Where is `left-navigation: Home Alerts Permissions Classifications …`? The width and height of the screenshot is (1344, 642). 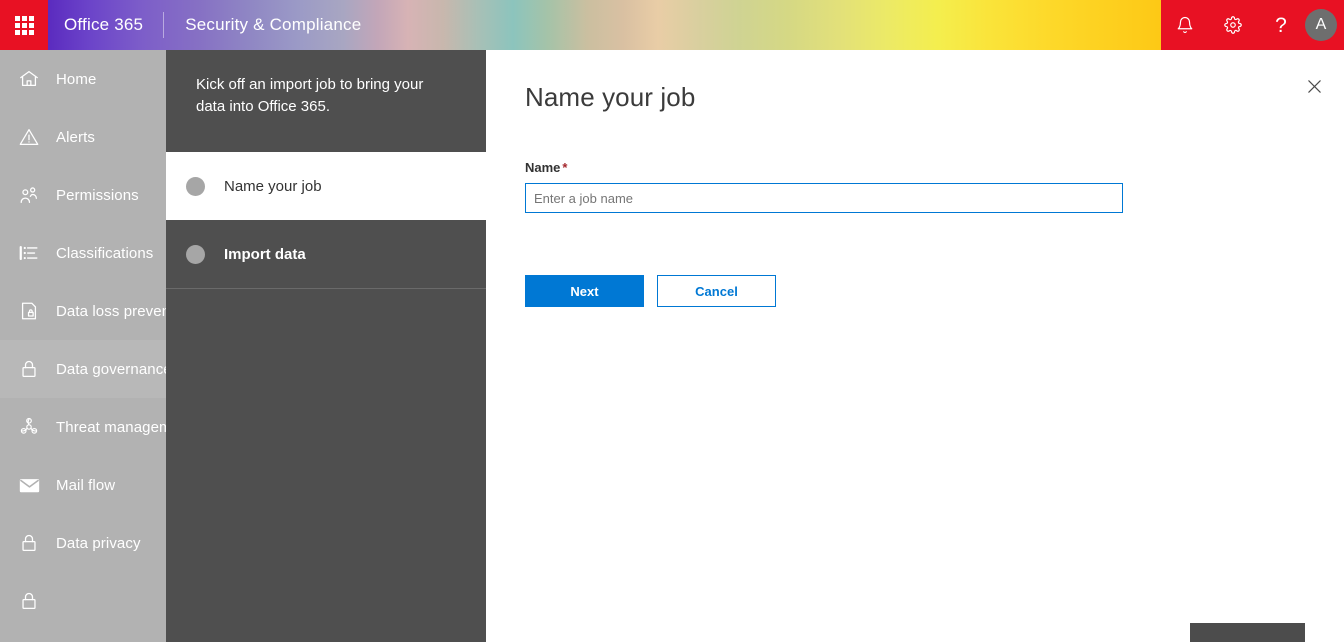
left-navigation: Home Alerts Permissions Classifications … is located at coordinates (83, 346).